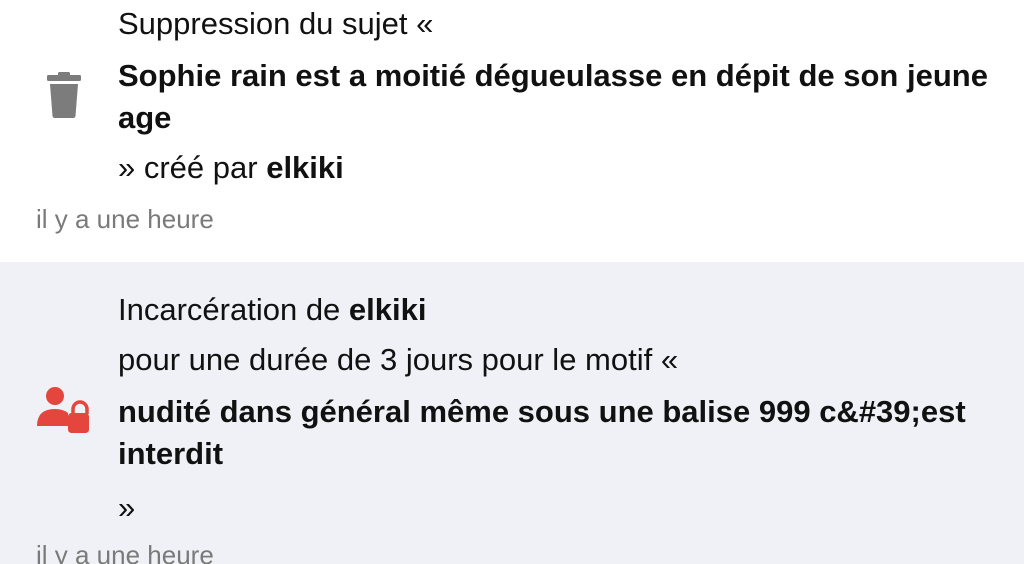 This screenshot has height=564, width=1024. Describe the element at coordinates (233, 309) in the screenshot. I see `entry-action-text: Incarcération de` at that location.